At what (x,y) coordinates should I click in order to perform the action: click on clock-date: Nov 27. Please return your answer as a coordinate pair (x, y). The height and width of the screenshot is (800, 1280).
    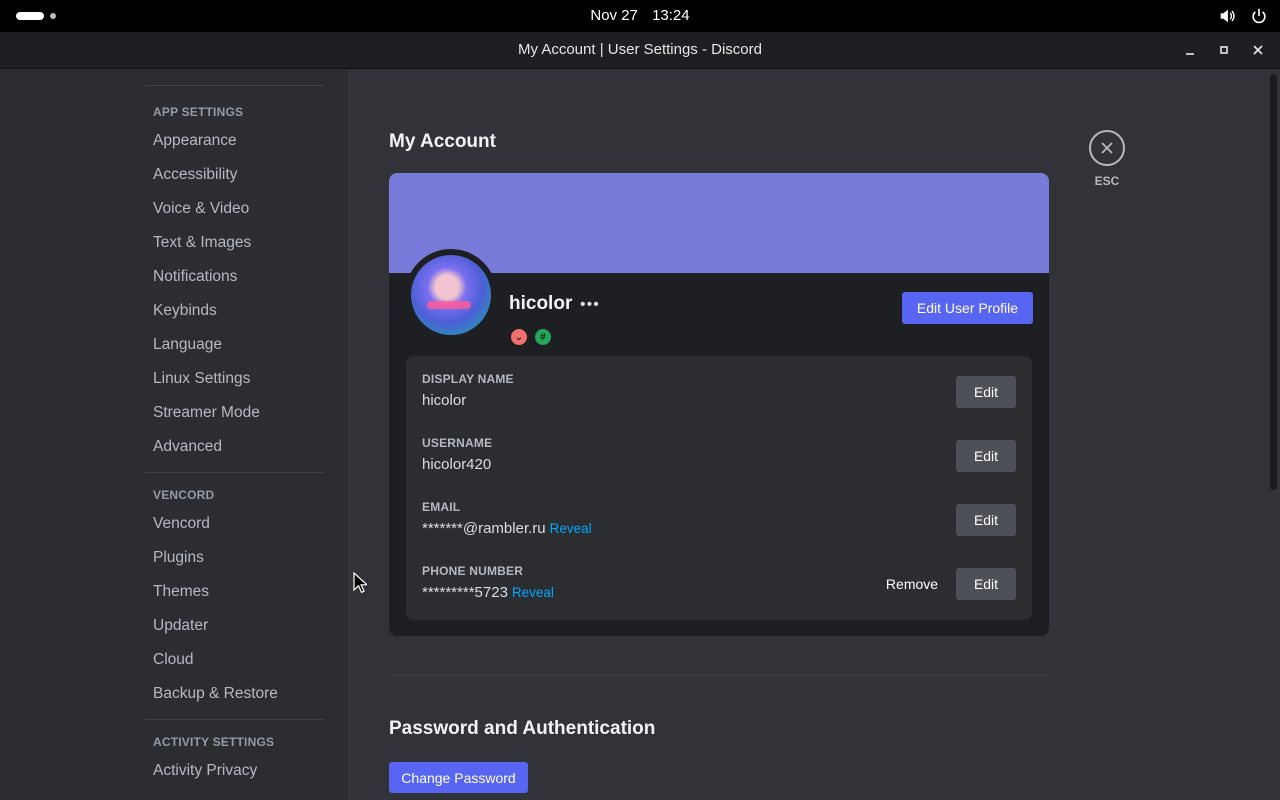
    Looking at the image, I should click on (614, 15).